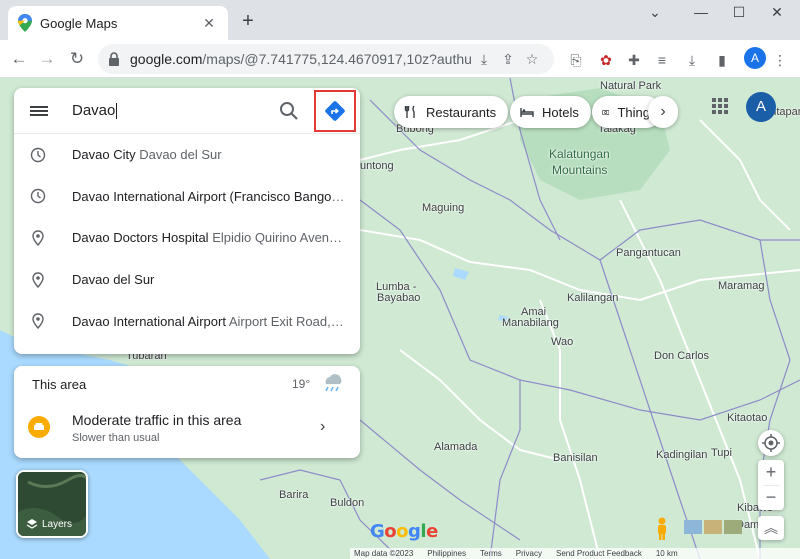 This screenshot has width=800, height=559. I want to click on tab-google-maps: Google Maps ✕, so click(118, 23).